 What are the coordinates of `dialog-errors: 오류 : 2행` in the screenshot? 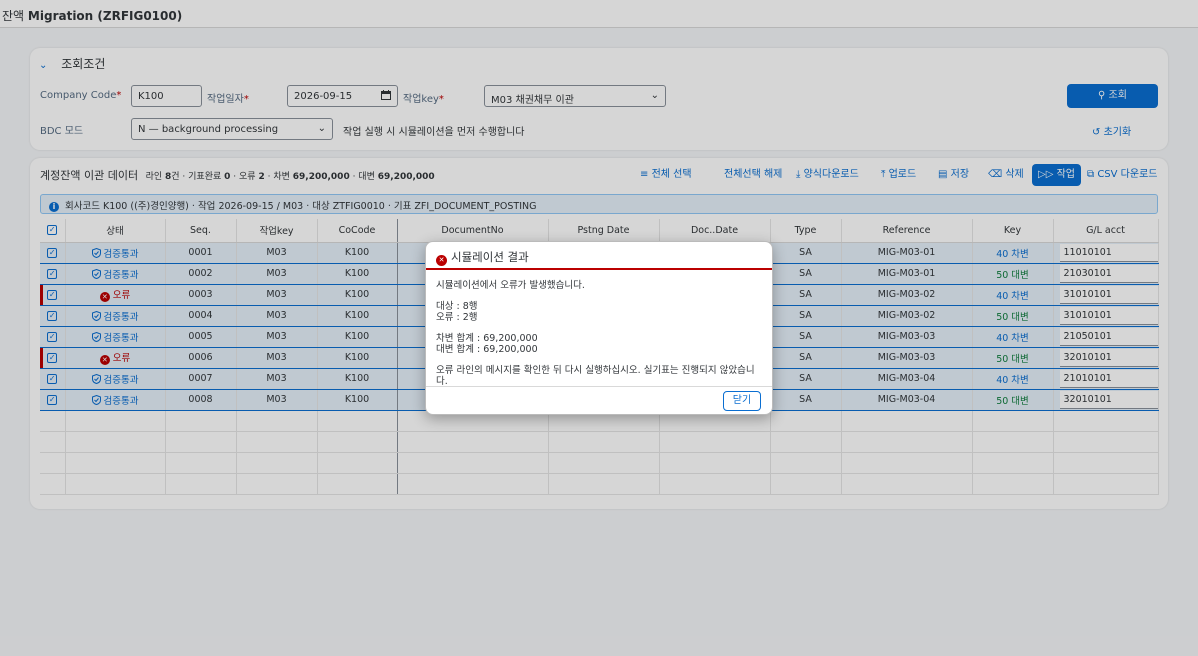 It's located at (457, 317).